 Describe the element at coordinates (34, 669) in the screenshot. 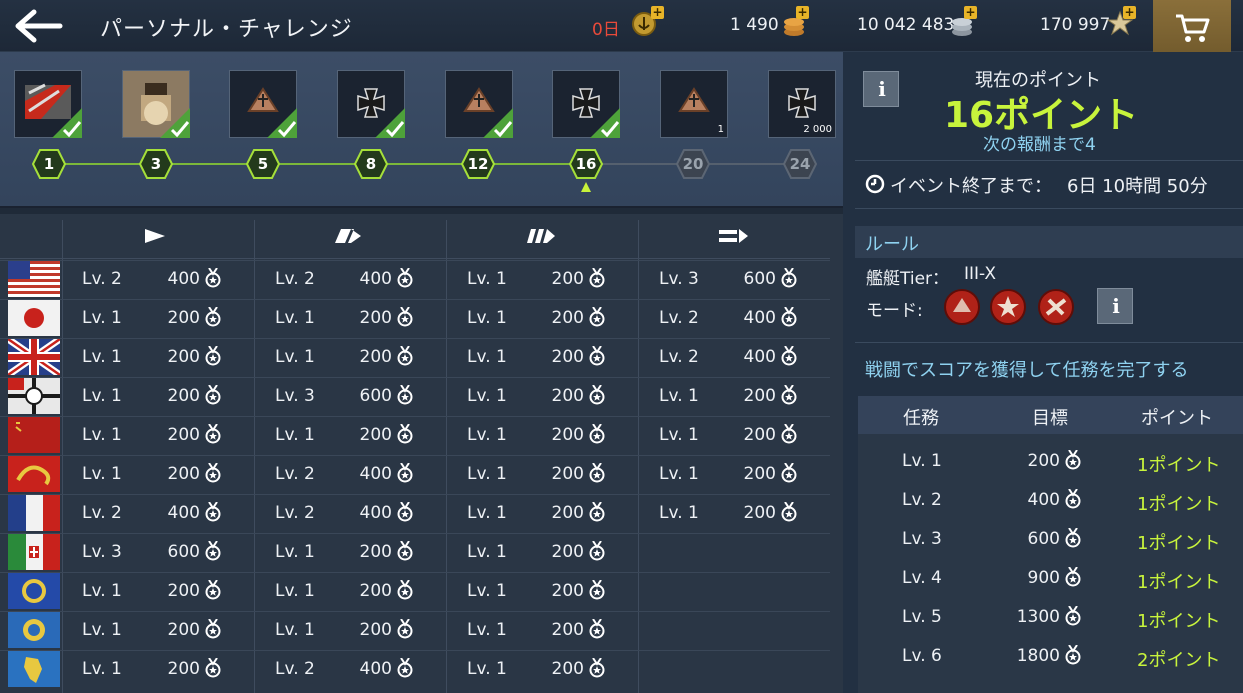

I see `flag-panamerica-icon` at that location.